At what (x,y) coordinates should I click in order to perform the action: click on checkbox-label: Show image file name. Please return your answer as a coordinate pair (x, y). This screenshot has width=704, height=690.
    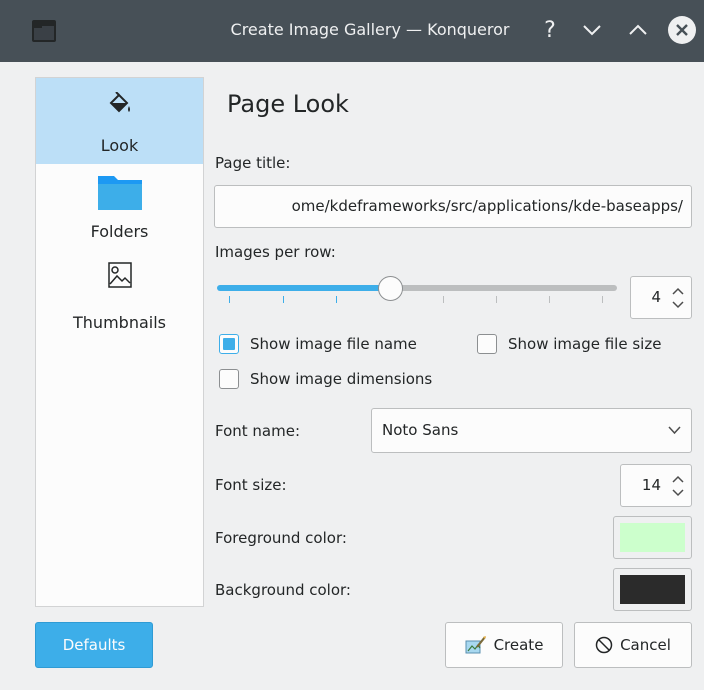
    Looking at the image, I should click on (333, 344).